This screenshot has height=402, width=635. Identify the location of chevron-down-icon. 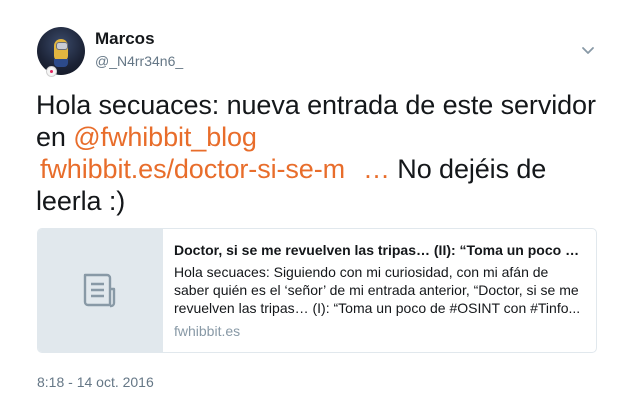
(588, 50).